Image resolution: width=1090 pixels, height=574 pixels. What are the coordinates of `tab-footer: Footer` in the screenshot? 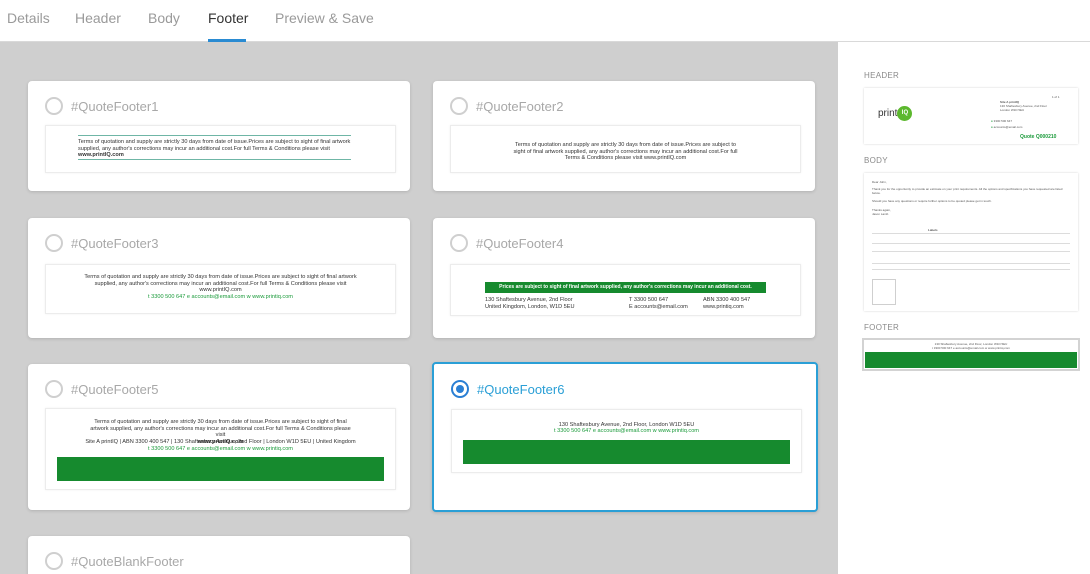 It's located at (228, 26).